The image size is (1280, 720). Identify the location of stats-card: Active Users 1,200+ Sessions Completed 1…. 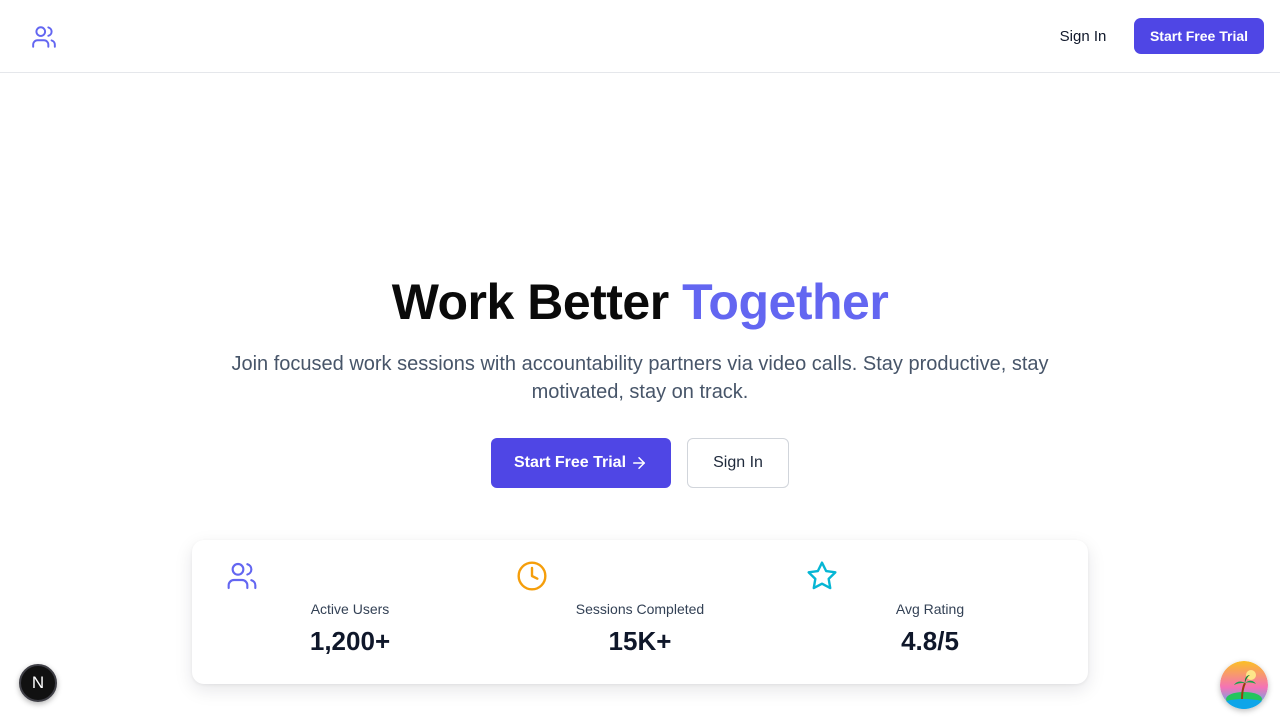
(640, 612).